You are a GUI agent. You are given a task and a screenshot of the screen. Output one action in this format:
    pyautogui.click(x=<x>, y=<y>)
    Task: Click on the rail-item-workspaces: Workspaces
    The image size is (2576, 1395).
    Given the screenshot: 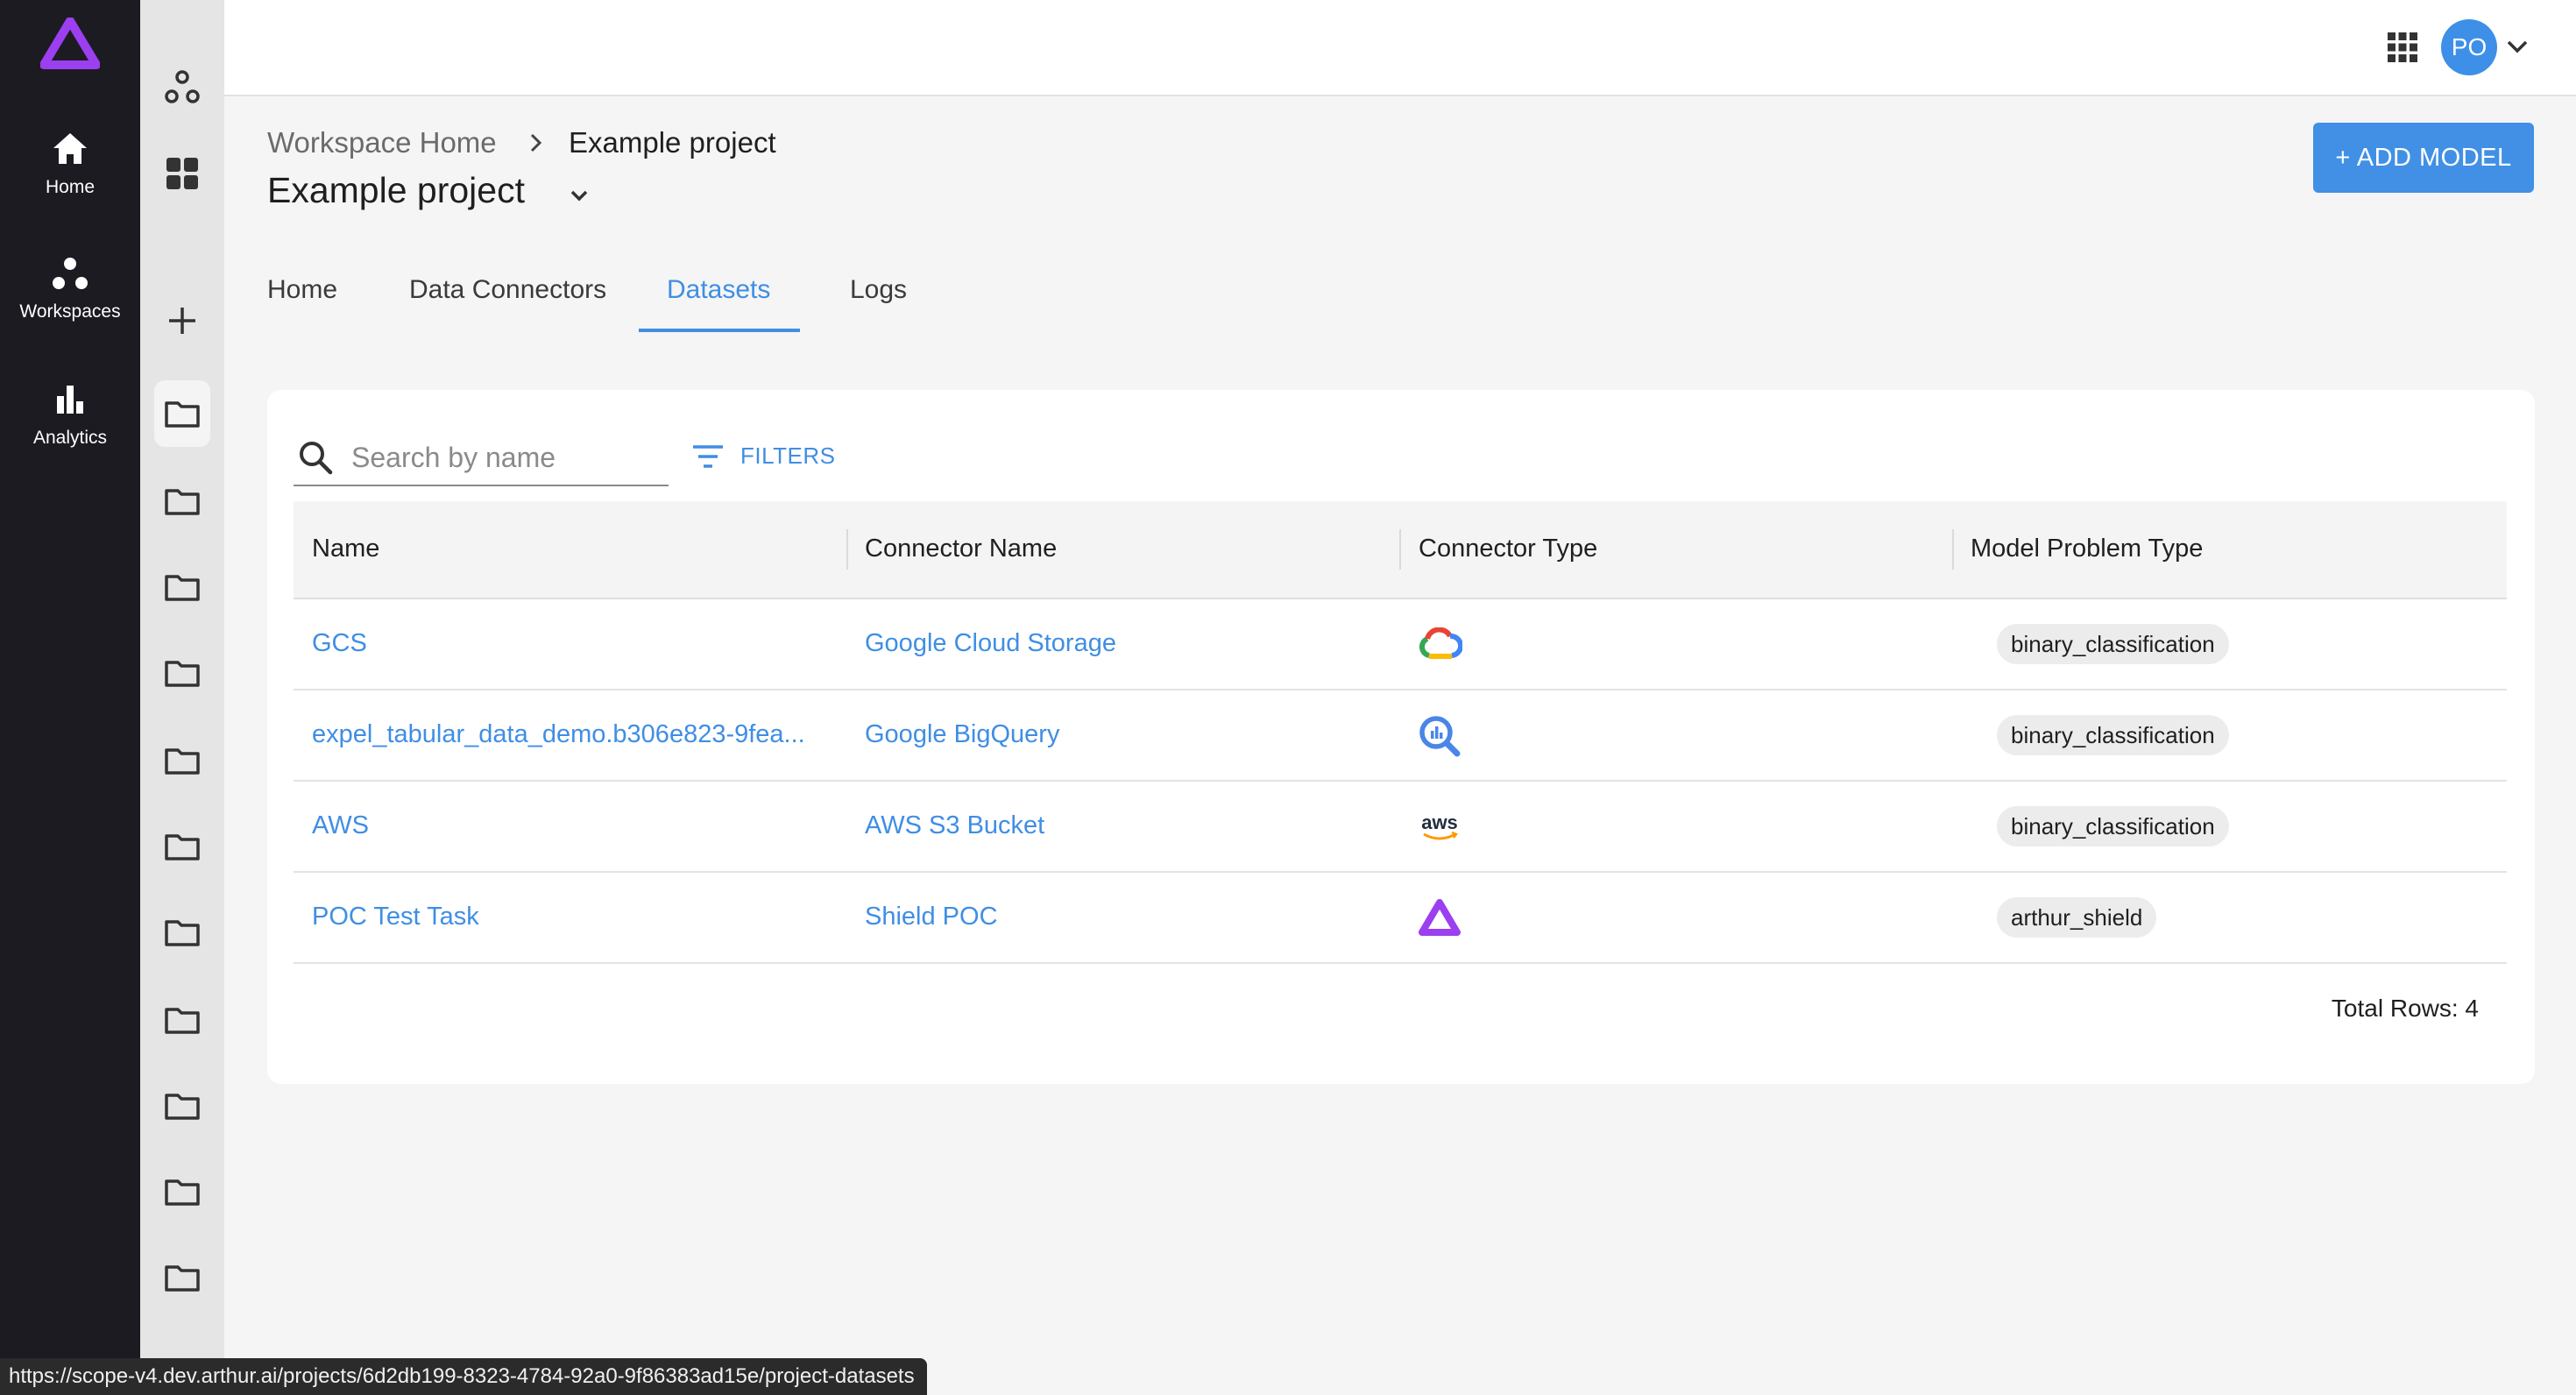 What is the action you would take?
    pyautogui.click(x=70, y=289)
    